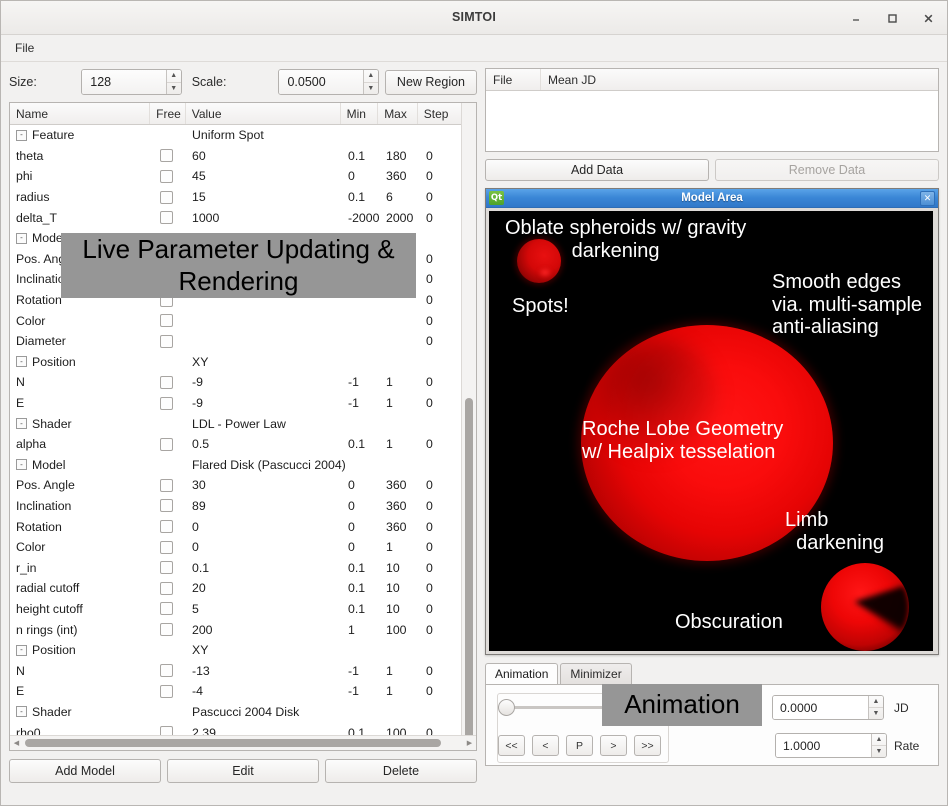 This screenshot has height=806, width=948. Describe the element at coordinates (401, 771) in the screenshot. I see `delete-model-button: Delete` at that location.